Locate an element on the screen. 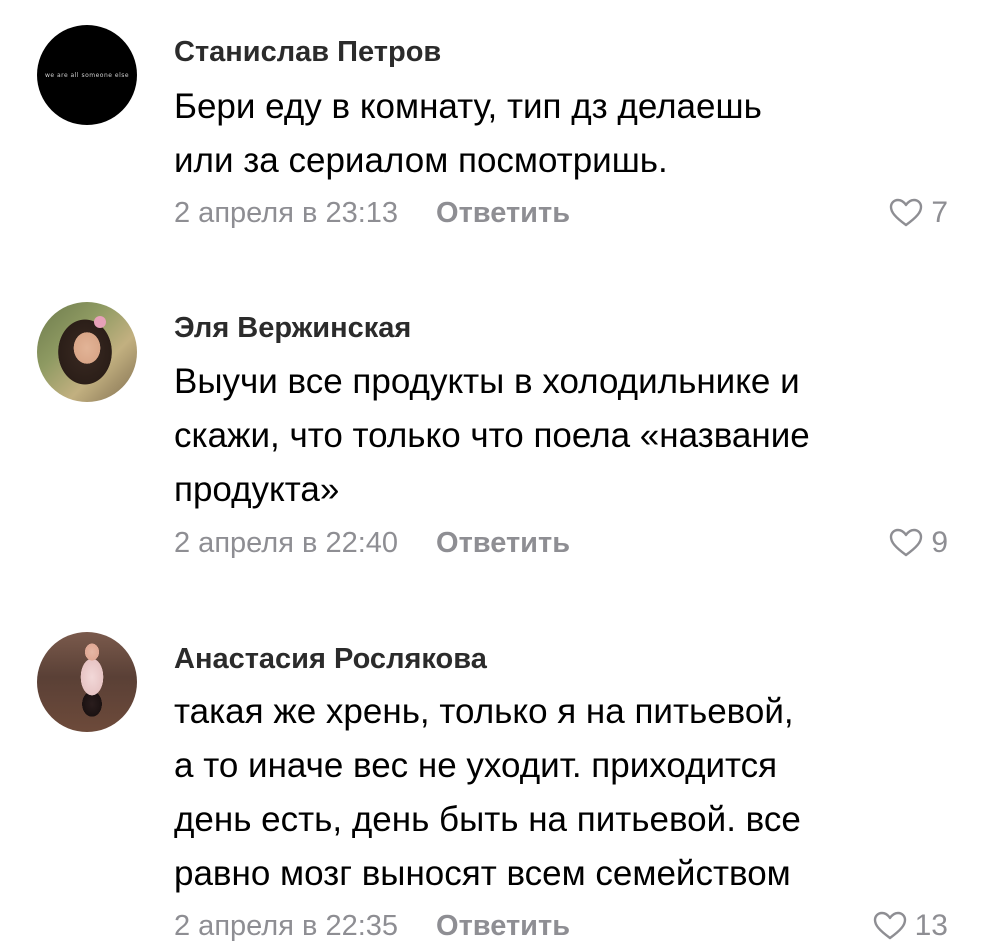 This screenshot has height=952, width=985. author-name: Эля Вержинская is located at coordinates (292, 328).